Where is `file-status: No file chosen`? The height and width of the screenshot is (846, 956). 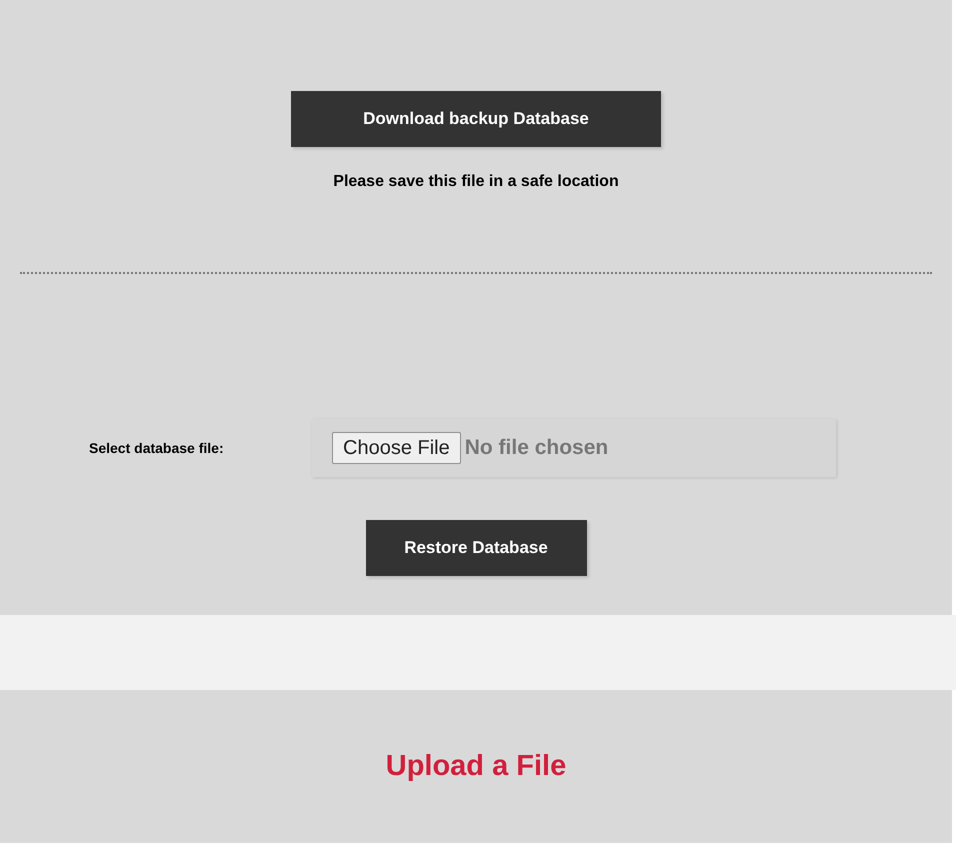
file-status: No file chosen is located at coordinates (536, 448).